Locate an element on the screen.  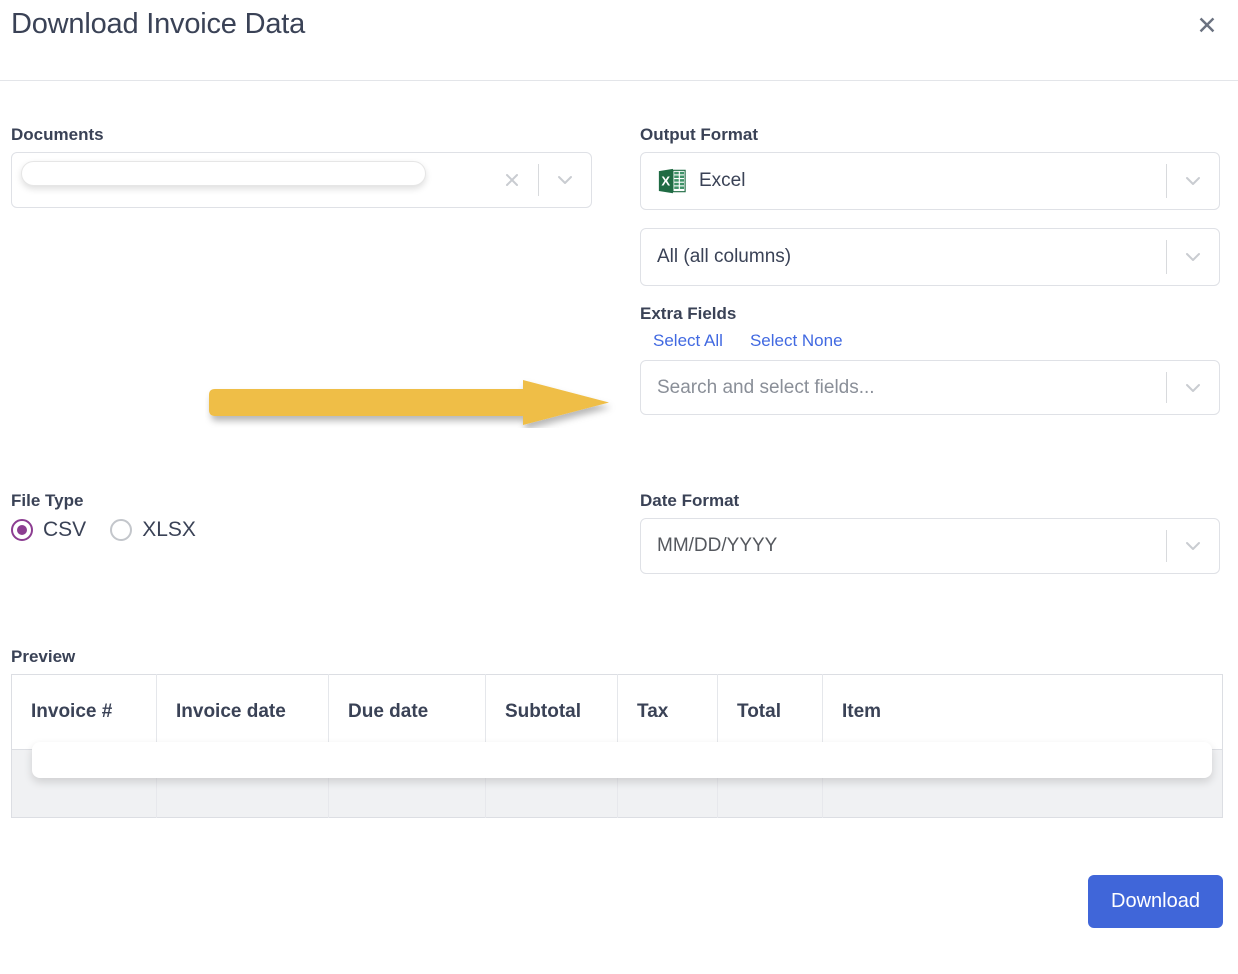
select-none-link: Select None is located at coordinates (796, 341).